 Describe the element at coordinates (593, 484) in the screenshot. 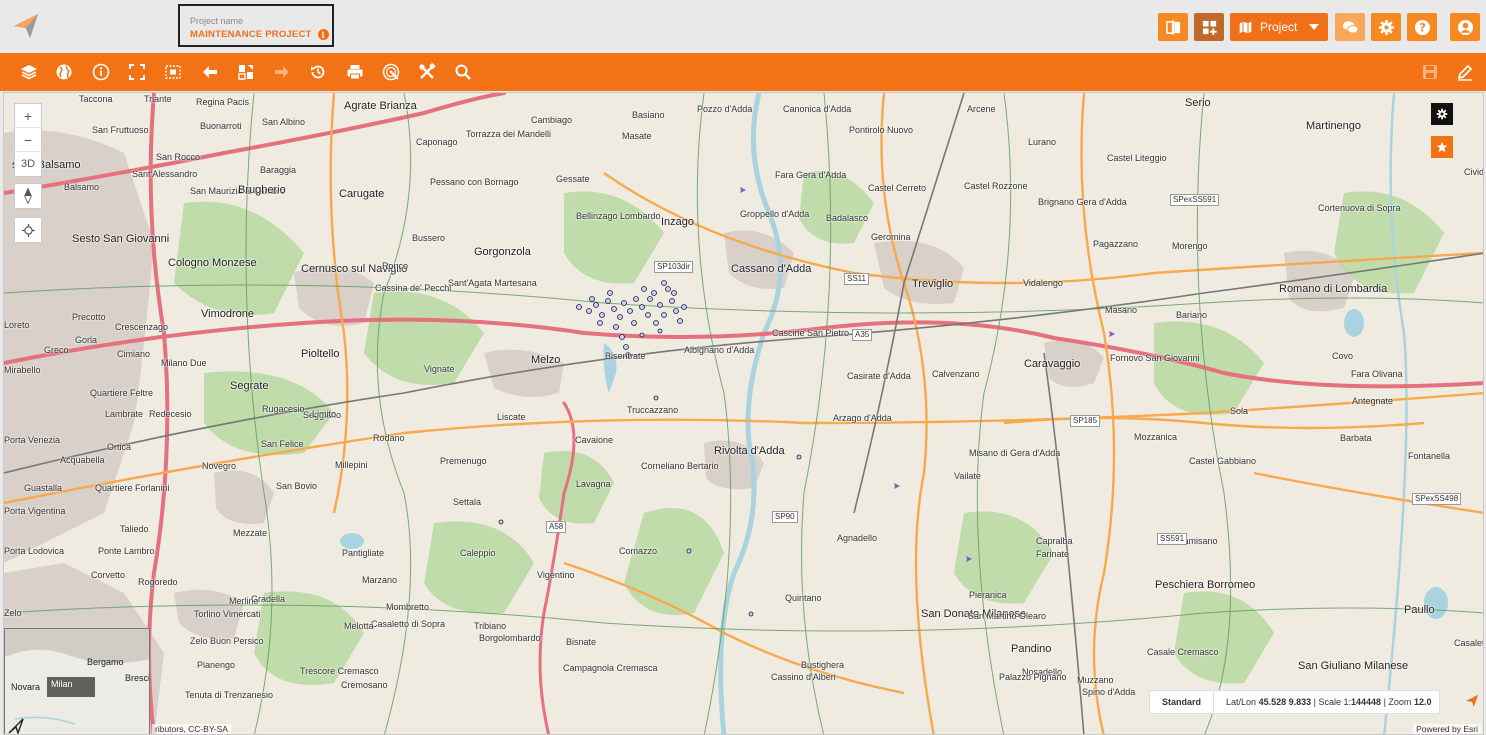

I see `place-label: Lavagna` at that location.